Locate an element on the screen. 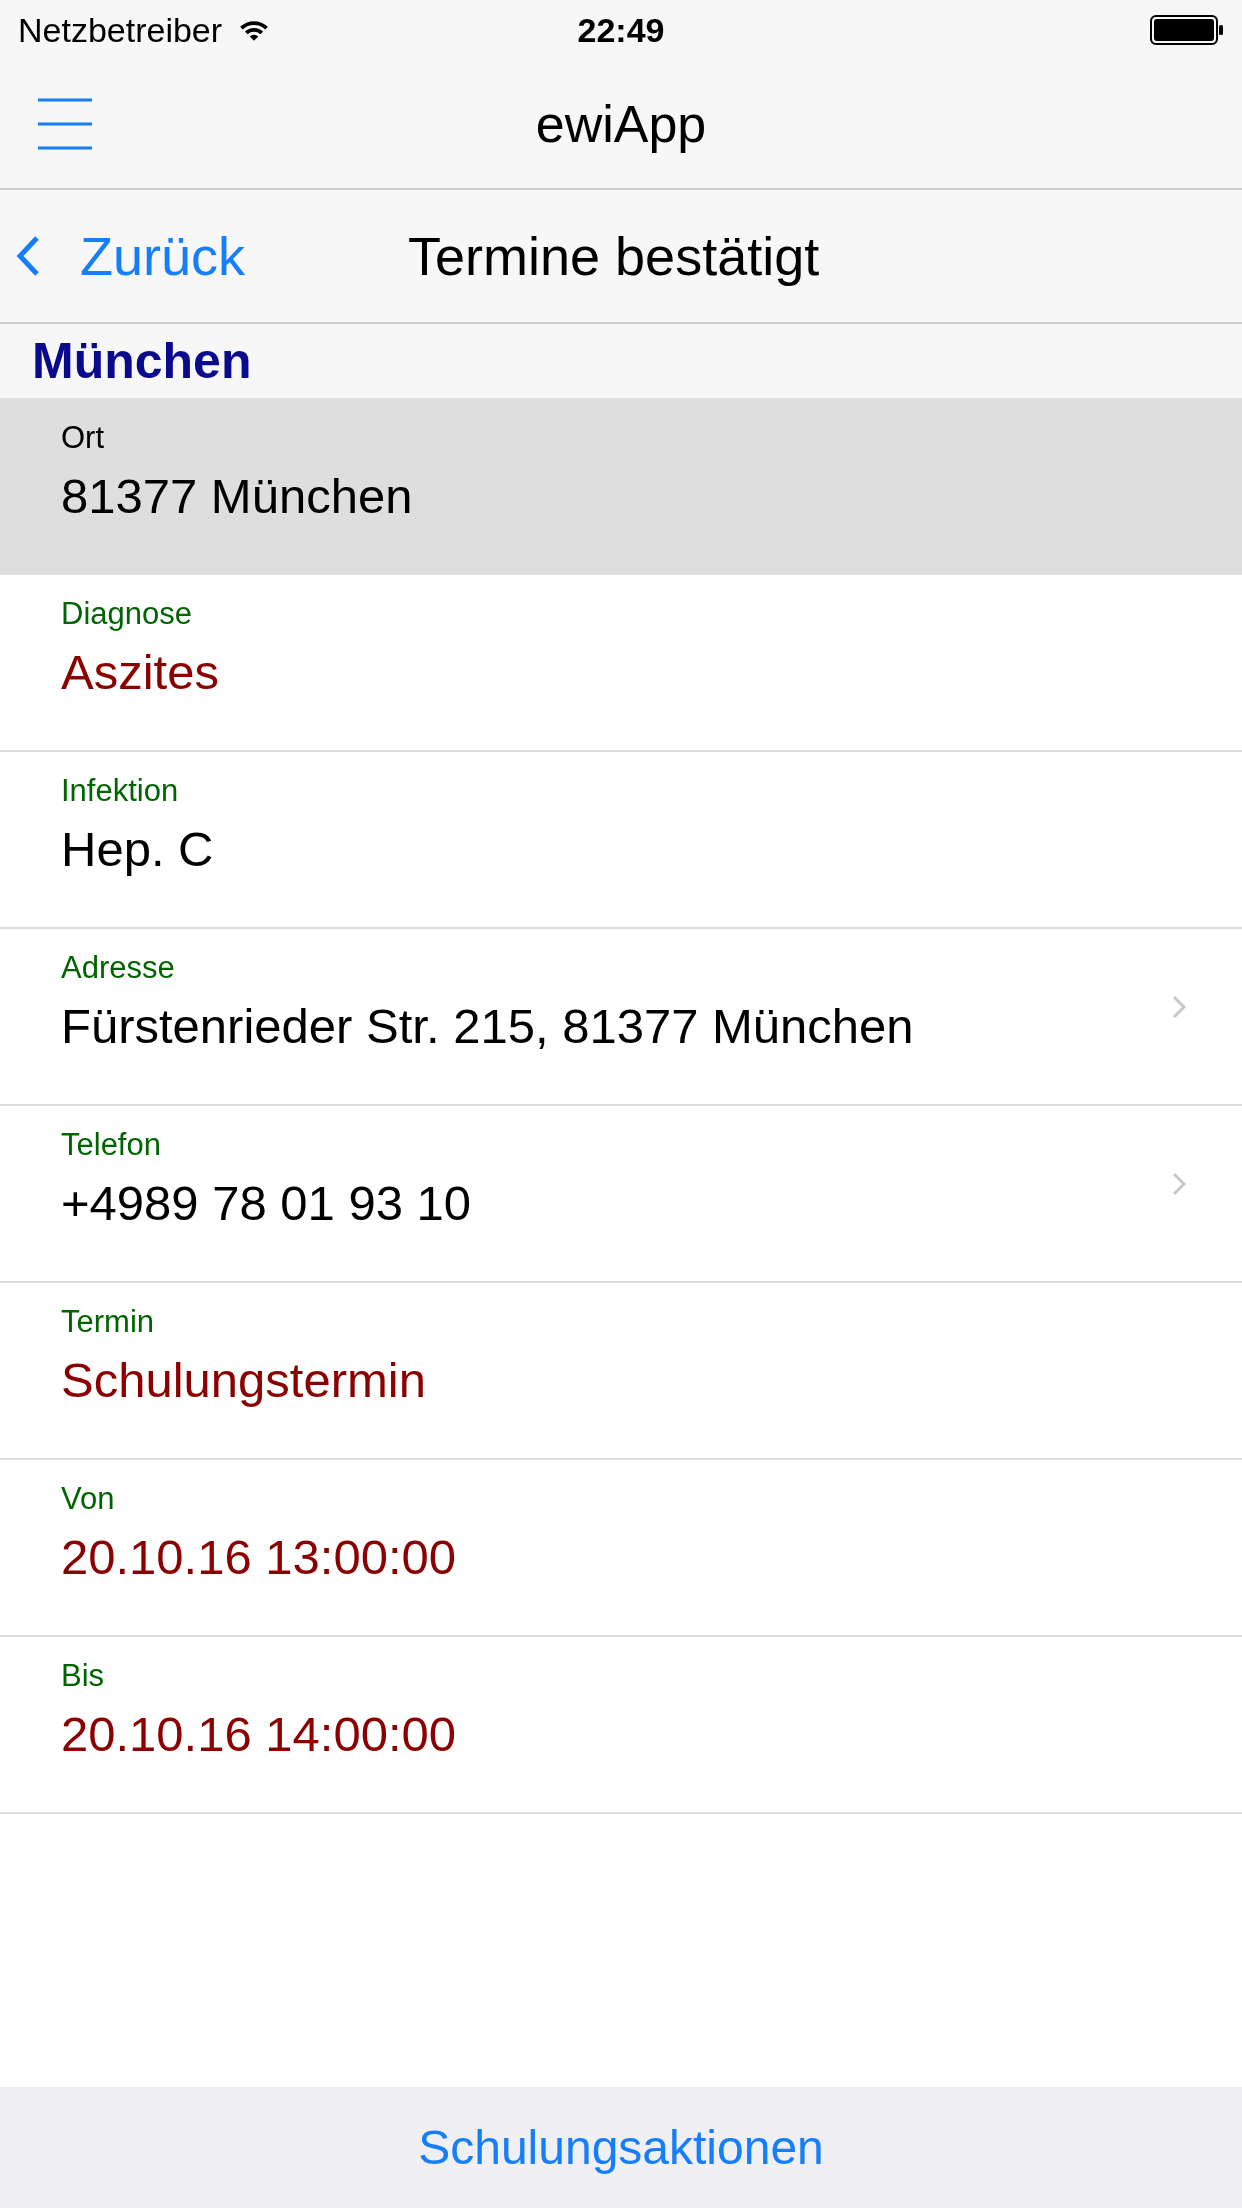 The height and width of the screenshot is (2208, 1242). field-value: Schulungstermin is located at coordinates (244, 1379).